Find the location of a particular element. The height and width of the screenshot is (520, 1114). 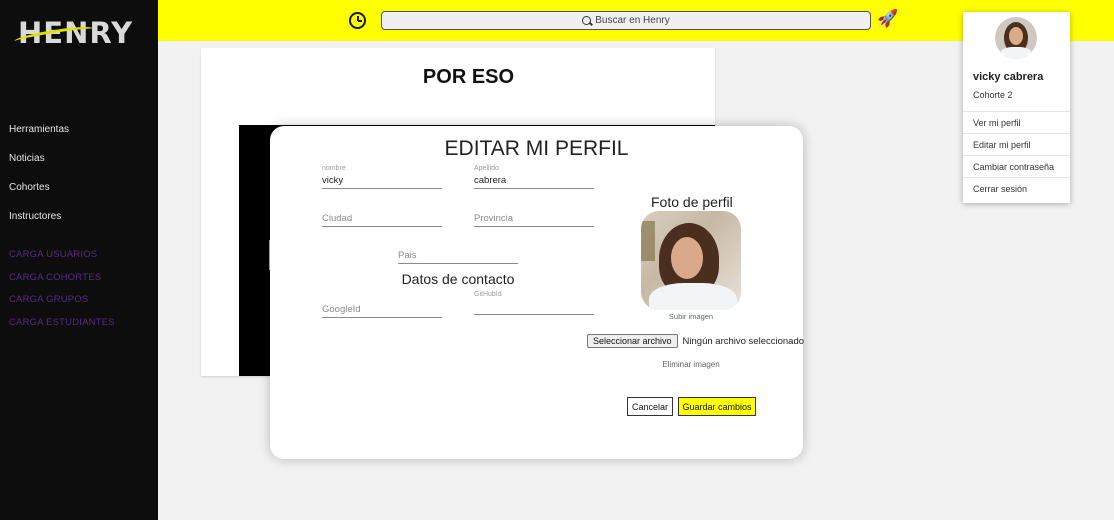

file-status: Ningún archivo seleccionado is located at coordinates (743, 341).